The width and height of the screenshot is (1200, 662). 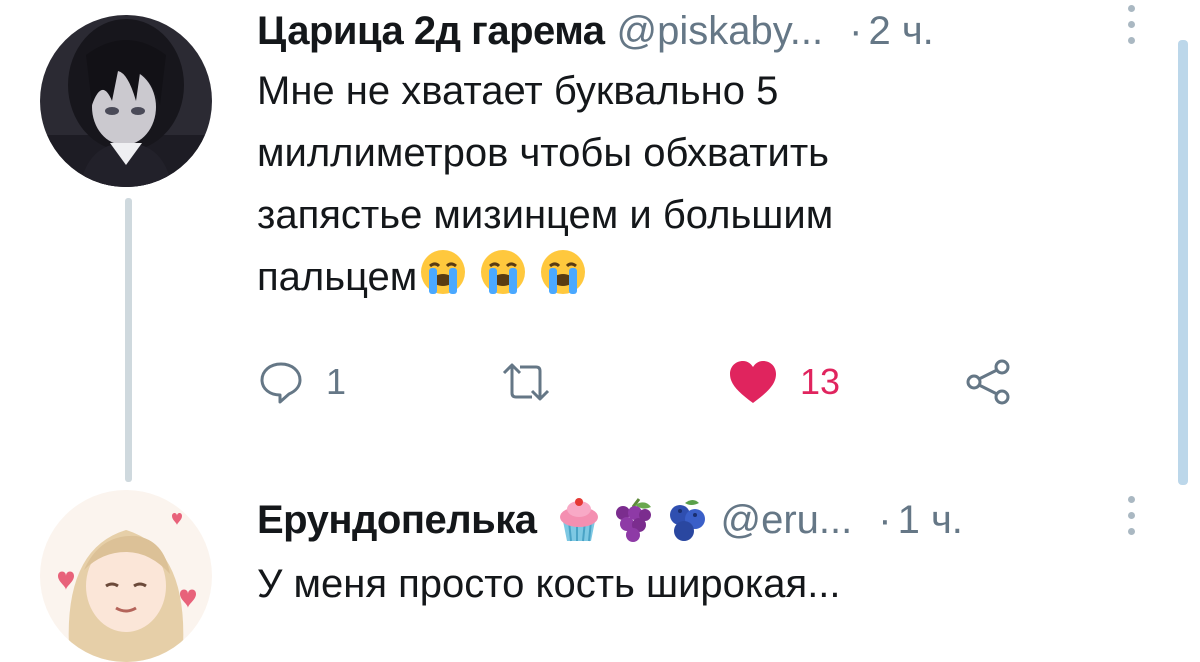 I want to click on like-button: 13, so click(x=784, y=382).